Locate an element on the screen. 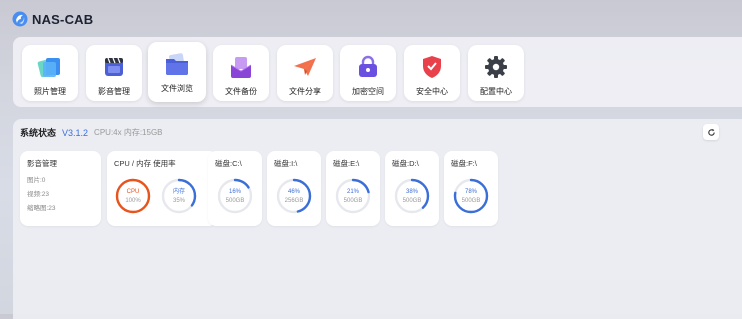  disk-gauge: 21% 500GB is located at coordinates (353, 196).